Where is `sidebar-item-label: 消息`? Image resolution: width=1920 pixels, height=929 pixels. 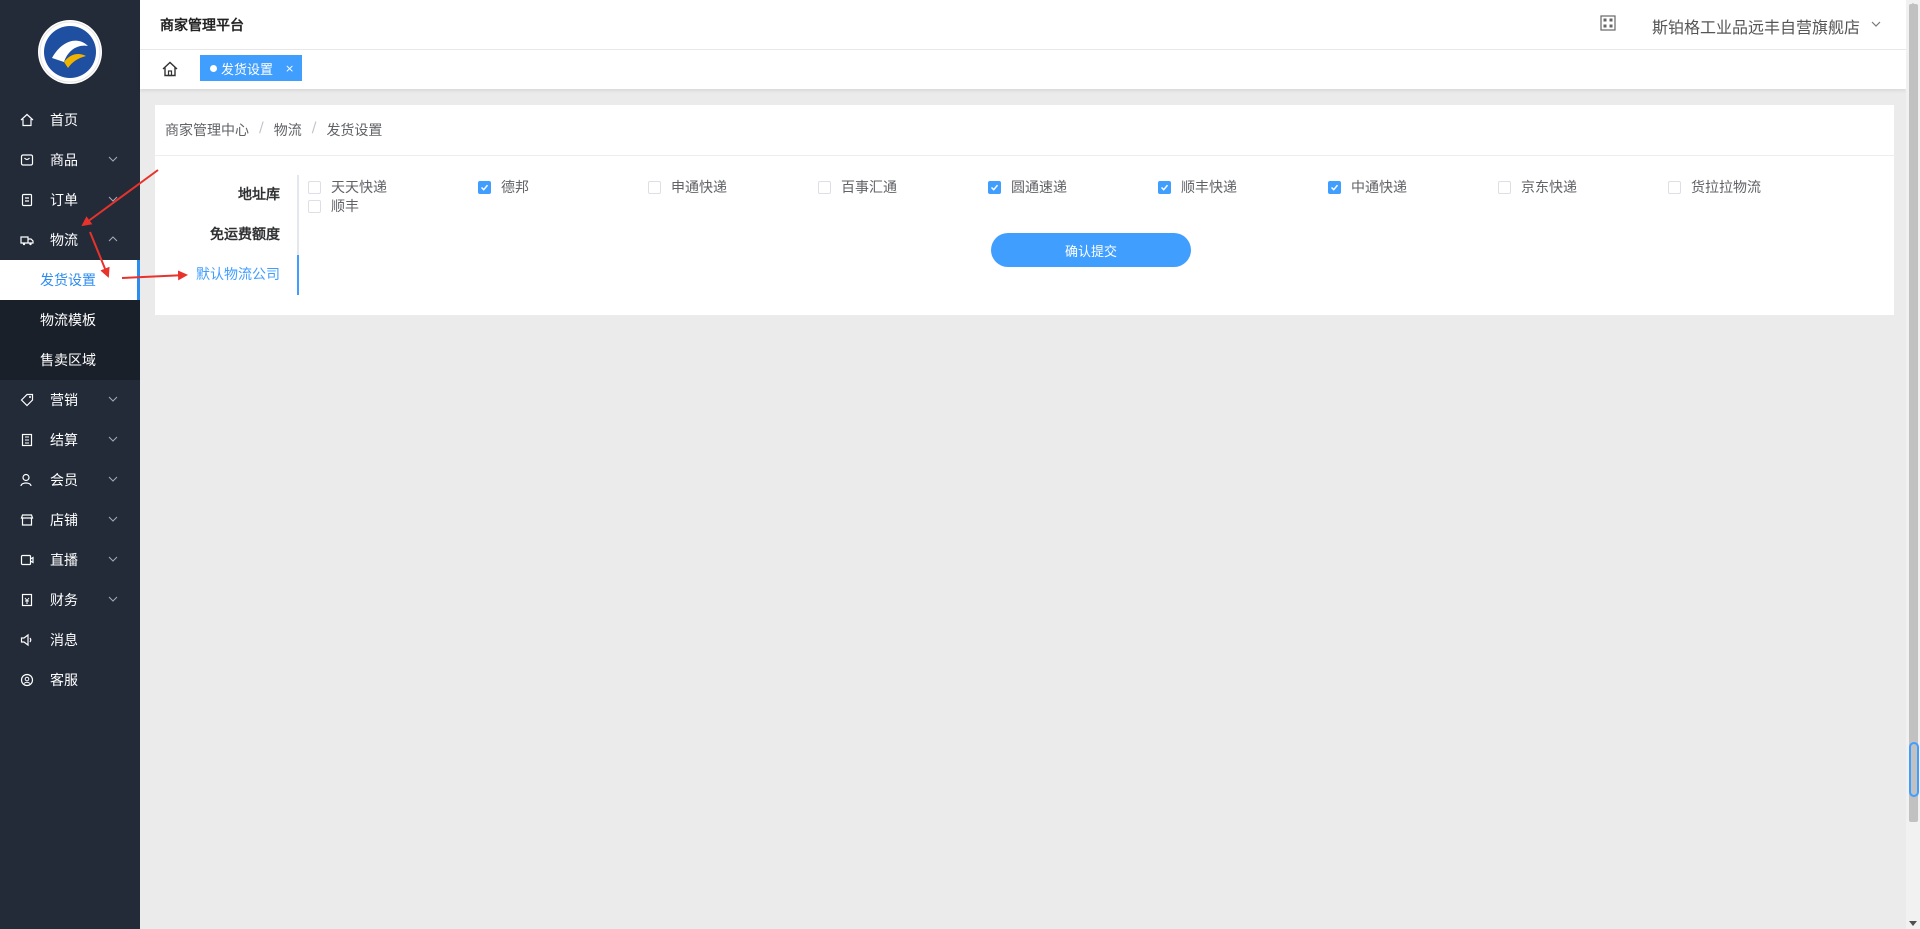
sidebar-item-label: 消息 is located at coordinates (64, 641).